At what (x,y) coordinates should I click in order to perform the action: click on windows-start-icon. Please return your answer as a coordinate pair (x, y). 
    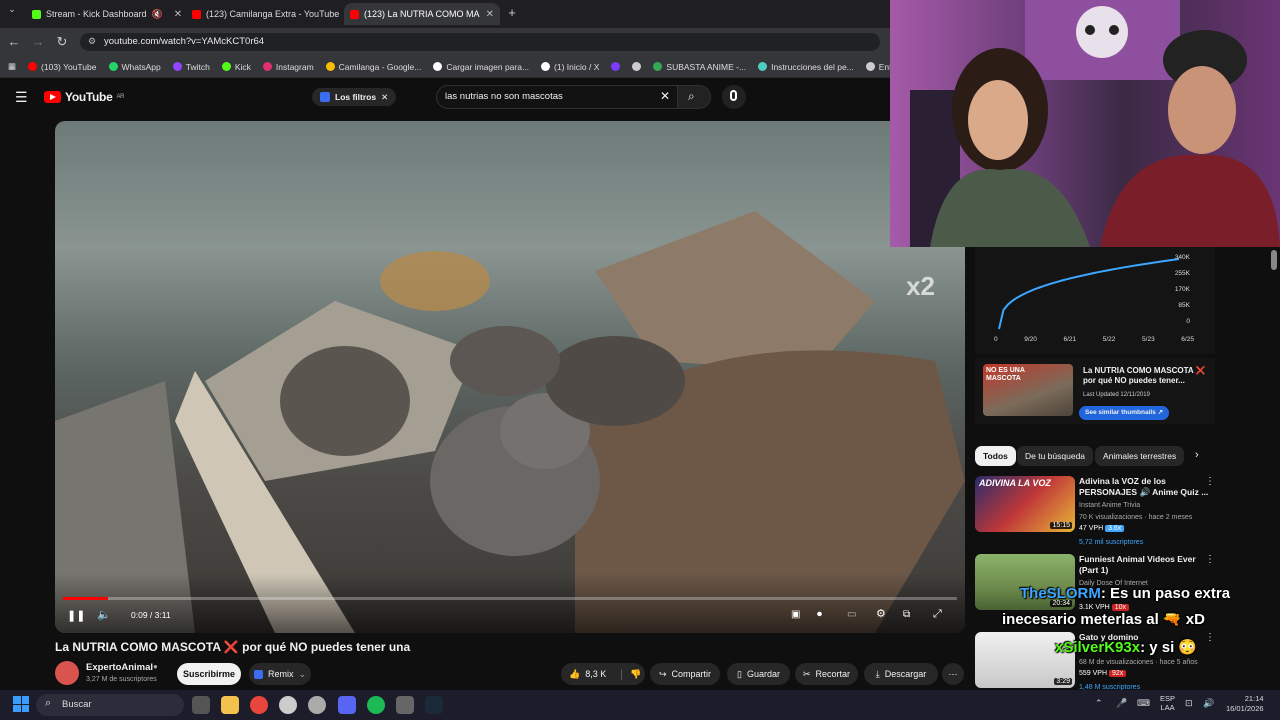
    Looking at the image, I should click on (21, 704).